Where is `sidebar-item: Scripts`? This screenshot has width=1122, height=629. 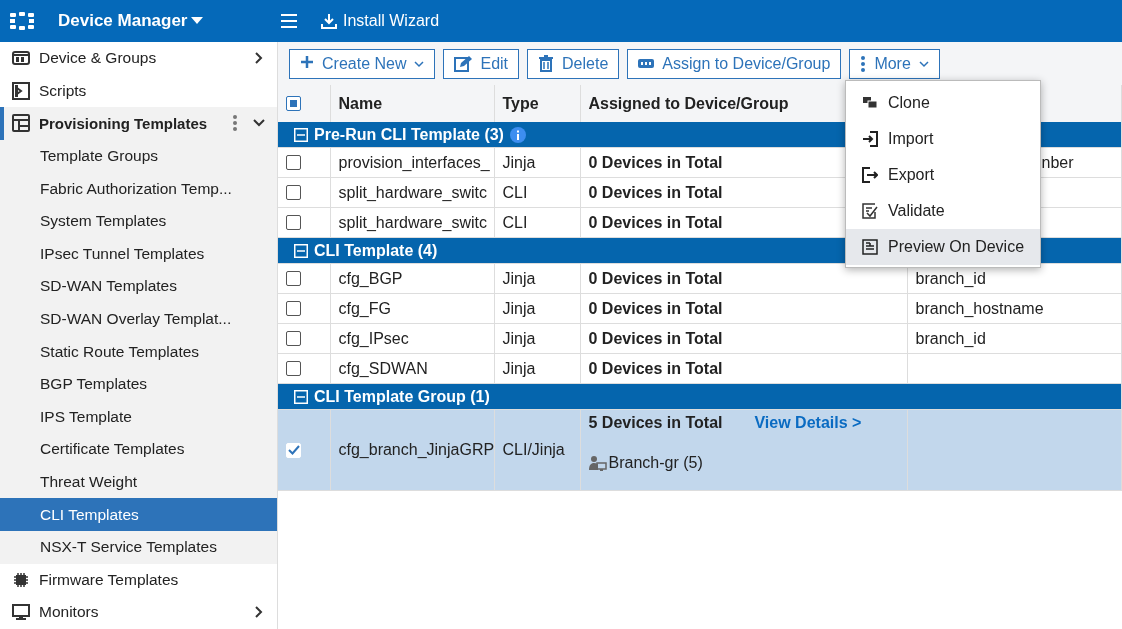
sidebar-item: Scripts is located at coordinates (138, 91).